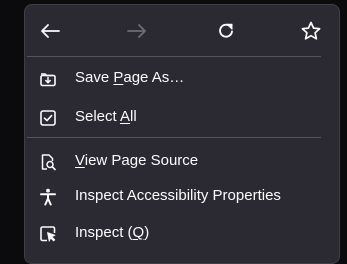  What do you see at coordinates (182, 233) in the screenshot?
I see `menu-item-inspect: Inspect (Q)` at bounding box center [182, 233].